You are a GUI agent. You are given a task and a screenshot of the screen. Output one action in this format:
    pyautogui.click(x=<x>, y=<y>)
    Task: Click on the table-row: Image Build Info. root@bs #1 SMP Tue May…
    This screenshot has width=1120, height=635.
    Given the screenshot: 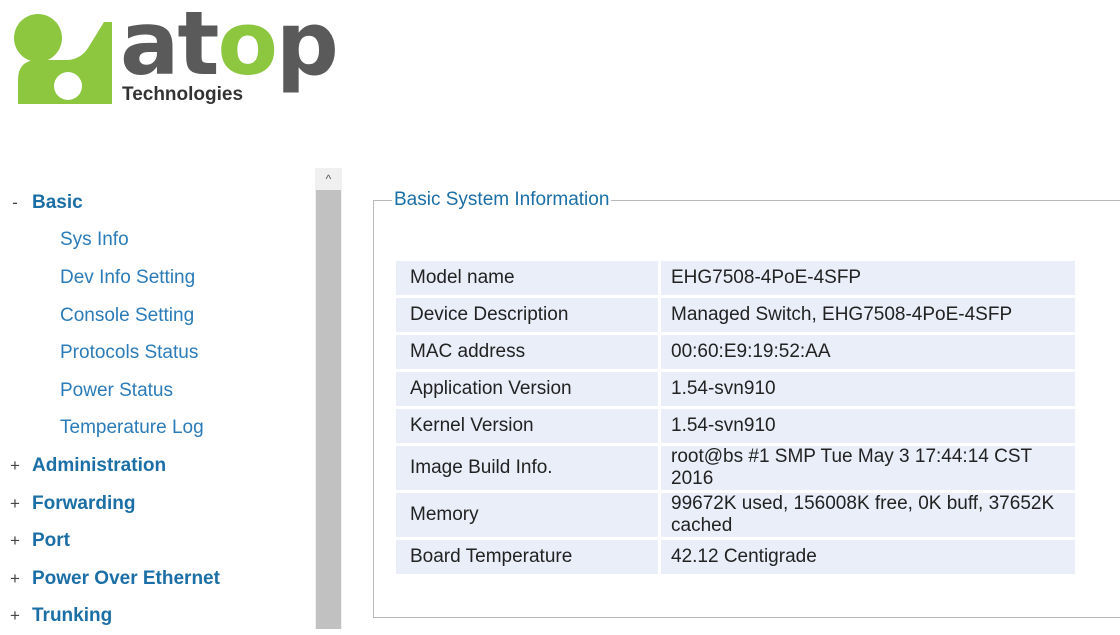 What is the action you would take?
    pyautogui.click(x=735, y=468)
    